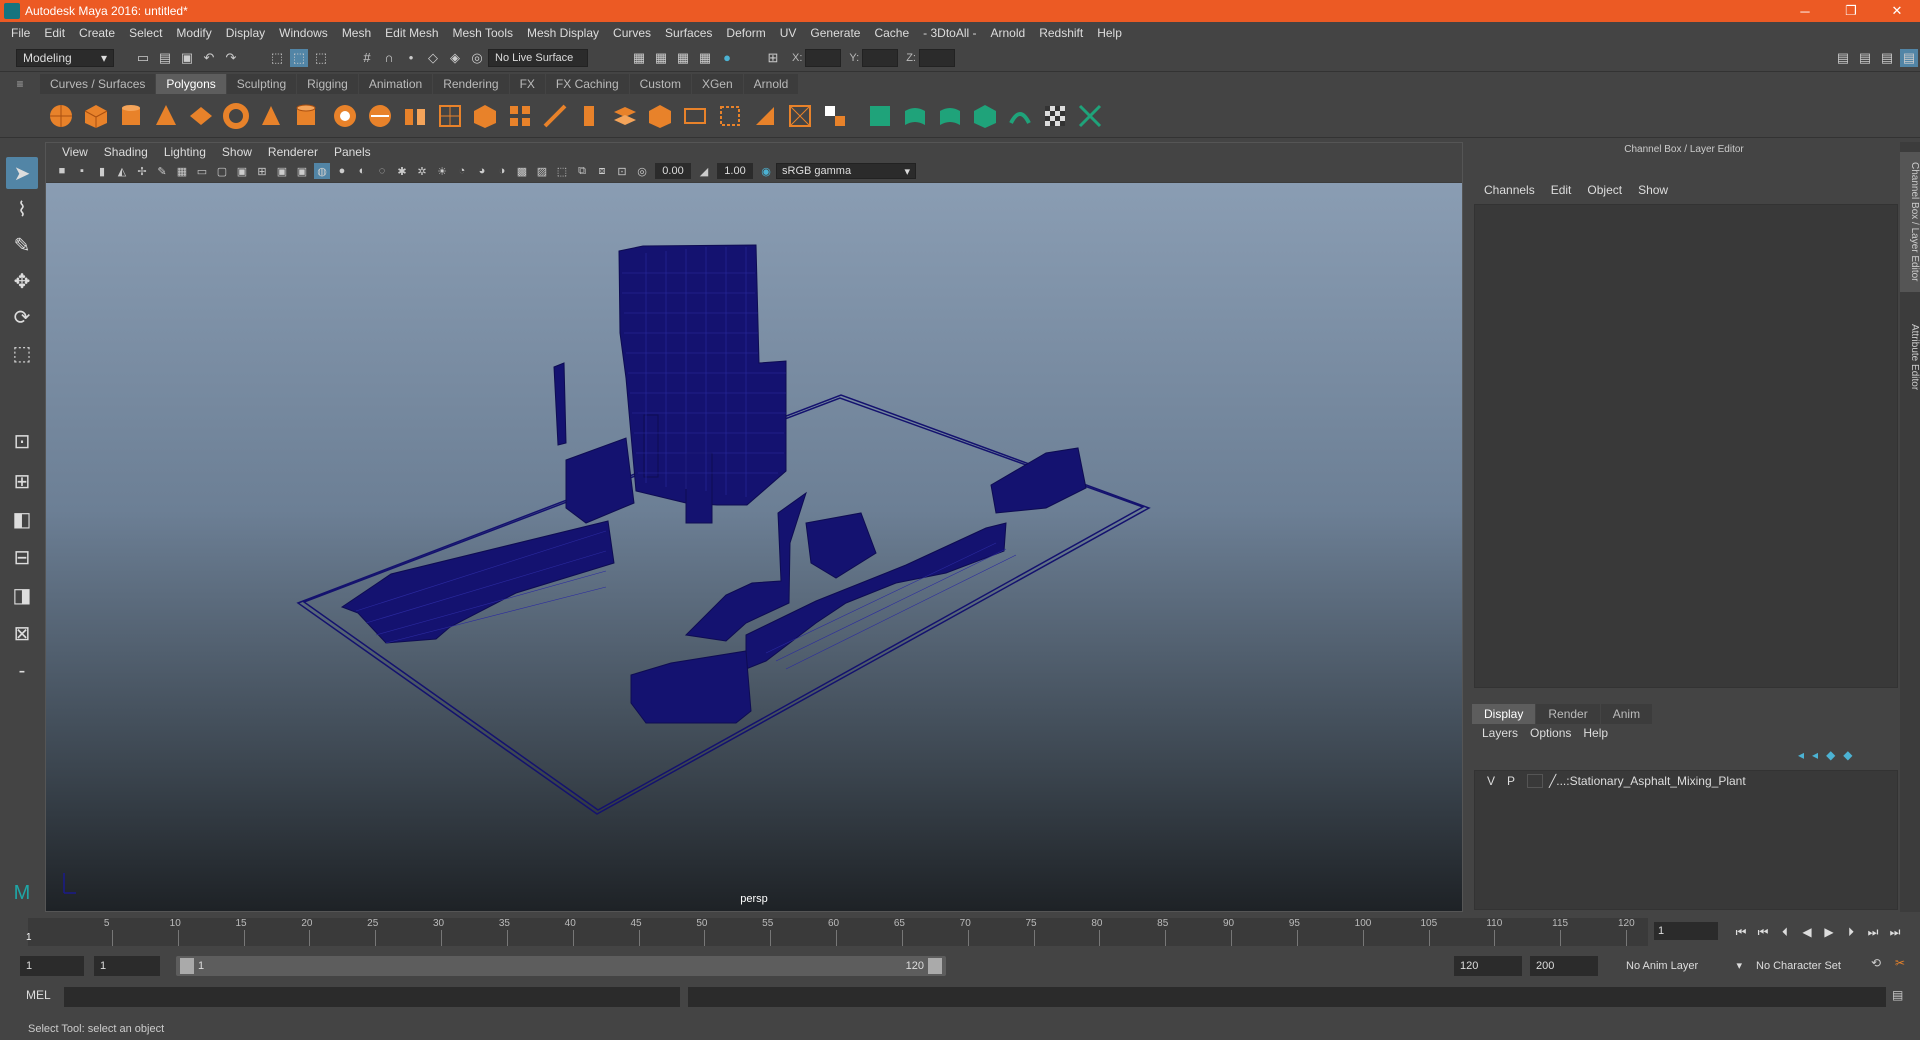  What do you see at coordinates (182, 171) in the screenshot?
I see `grid-icon: ▦` at bounding box center [182, 171].